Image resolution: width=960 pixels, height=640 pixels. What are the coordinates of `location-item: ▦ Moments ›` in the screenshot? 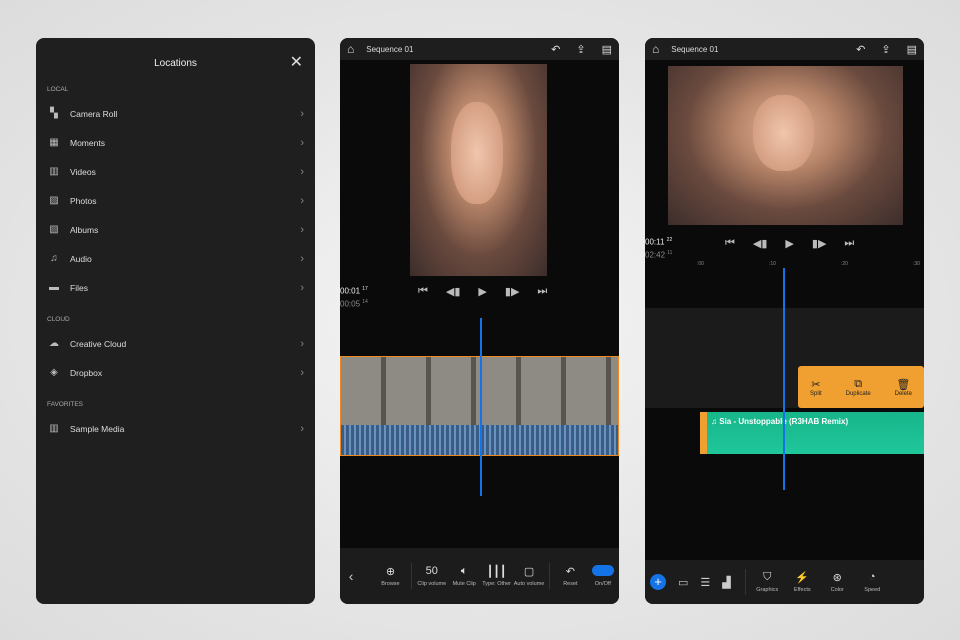 It's located at (175, 142).